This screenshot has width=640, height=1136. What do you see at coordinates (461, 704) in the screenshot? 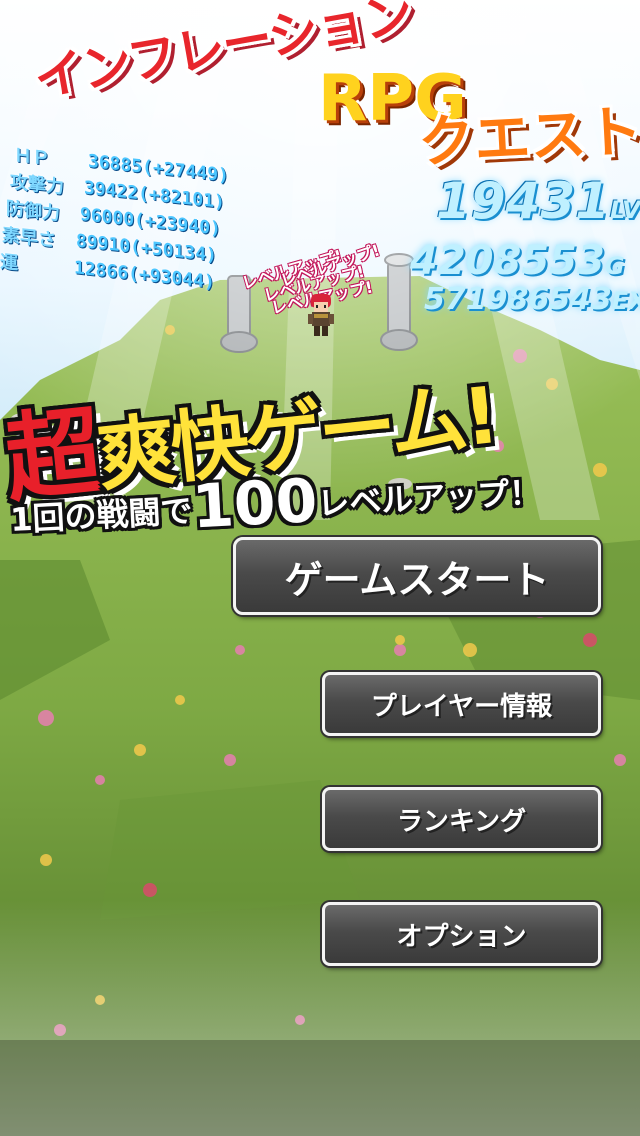
I see `player-info-button: プレイヤー情報` at bounding box center [461, 704].